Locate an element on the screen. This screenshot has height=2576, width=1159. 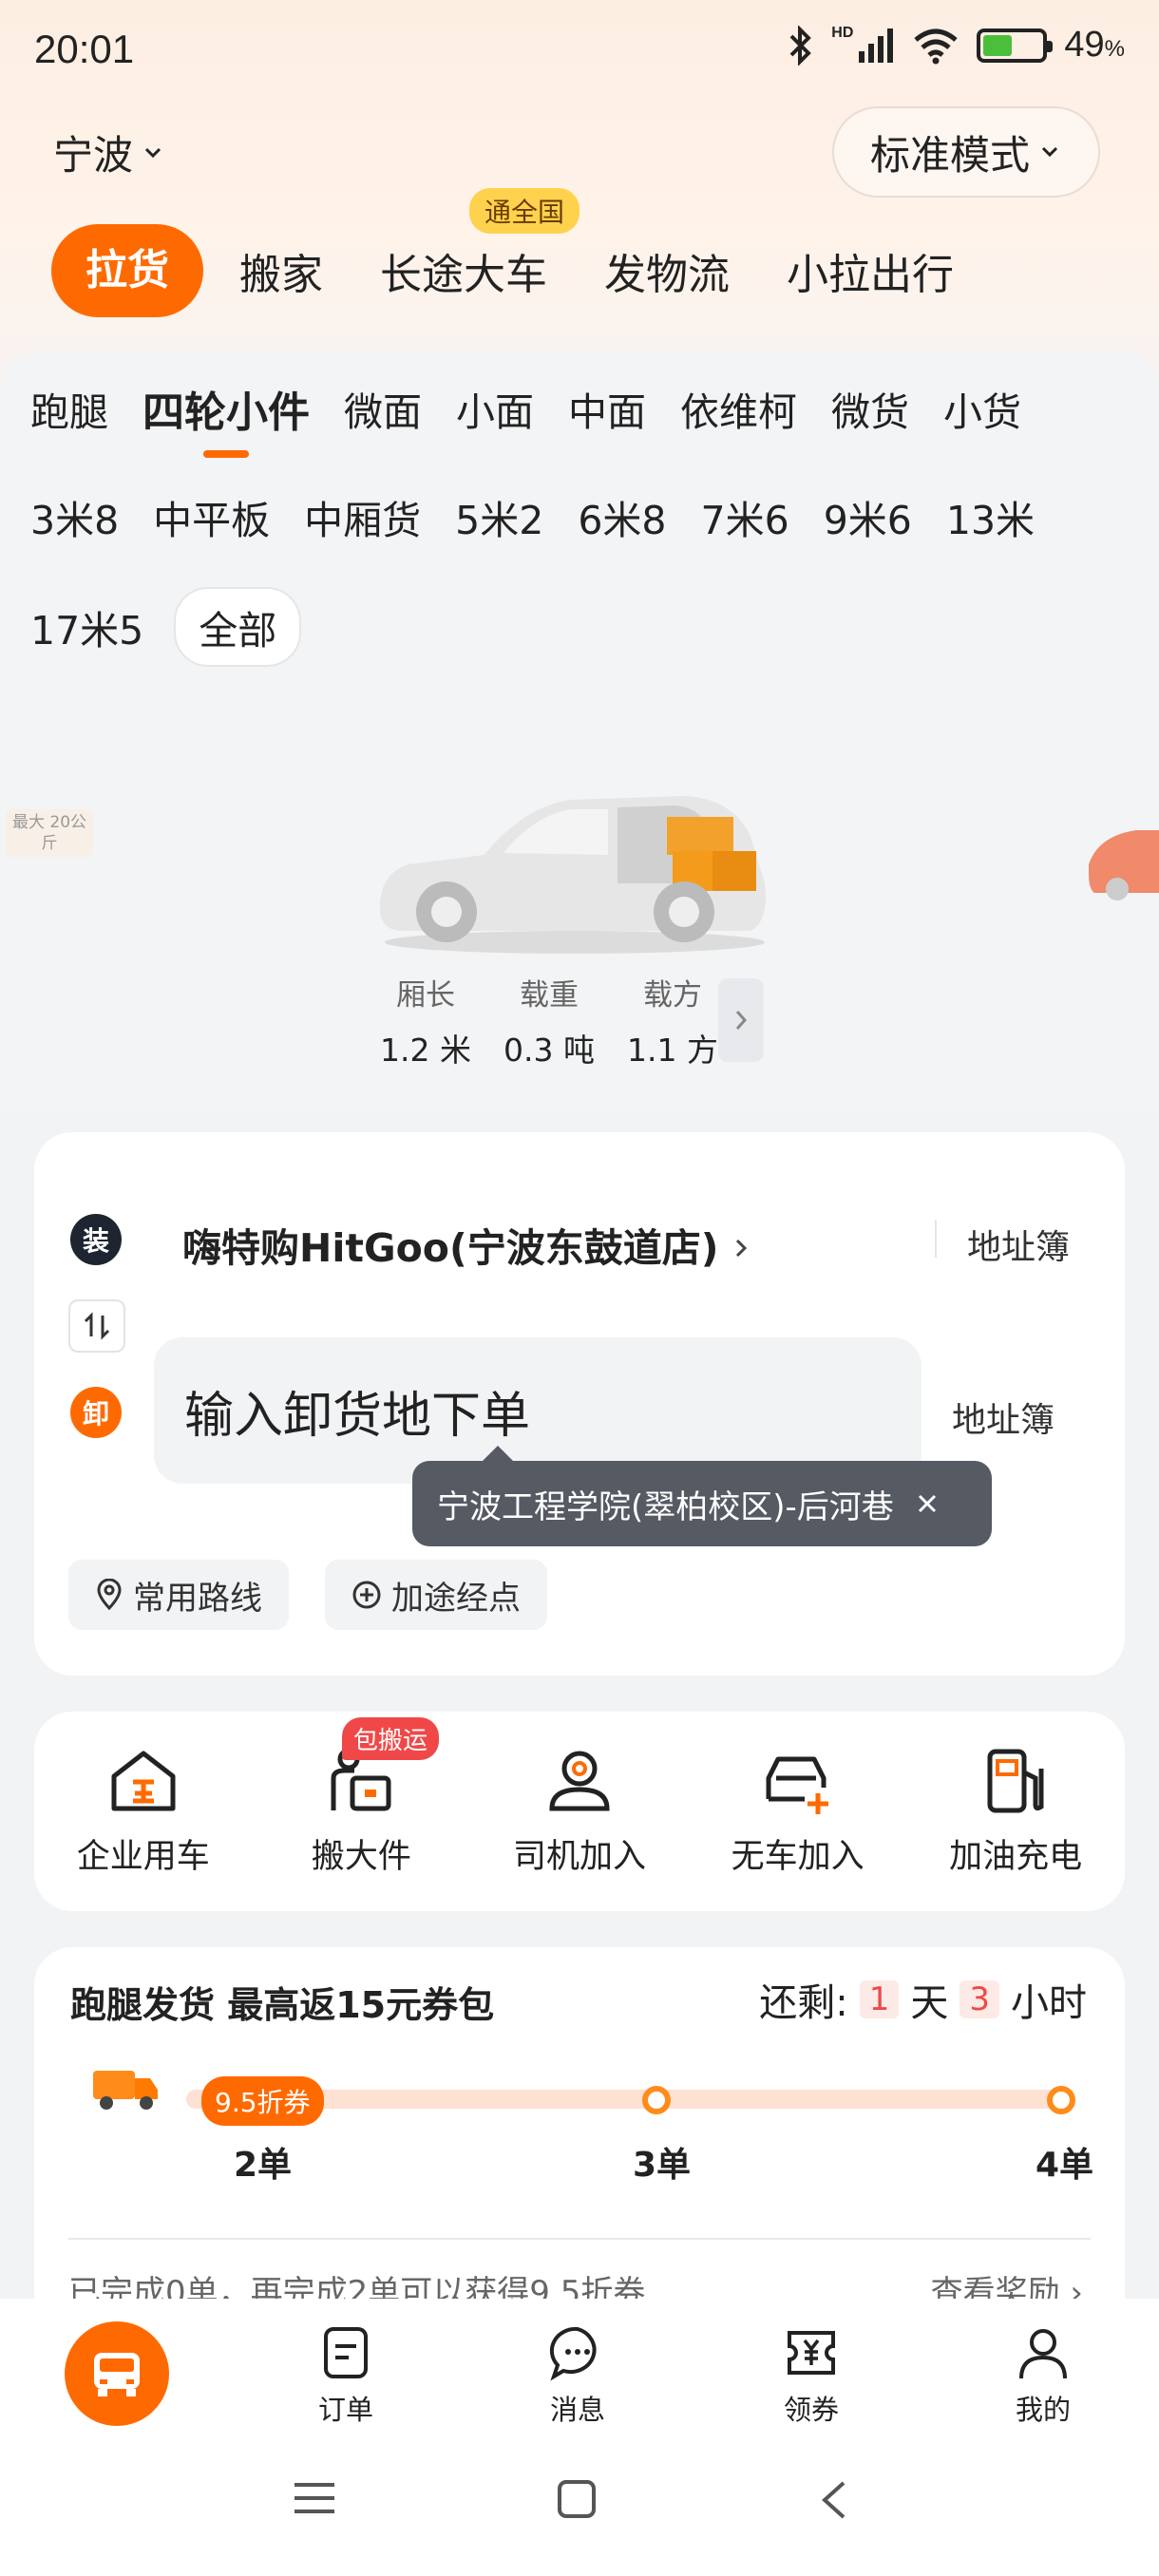
vehicle-option: 17米5 is located at coordinates (86, 626).